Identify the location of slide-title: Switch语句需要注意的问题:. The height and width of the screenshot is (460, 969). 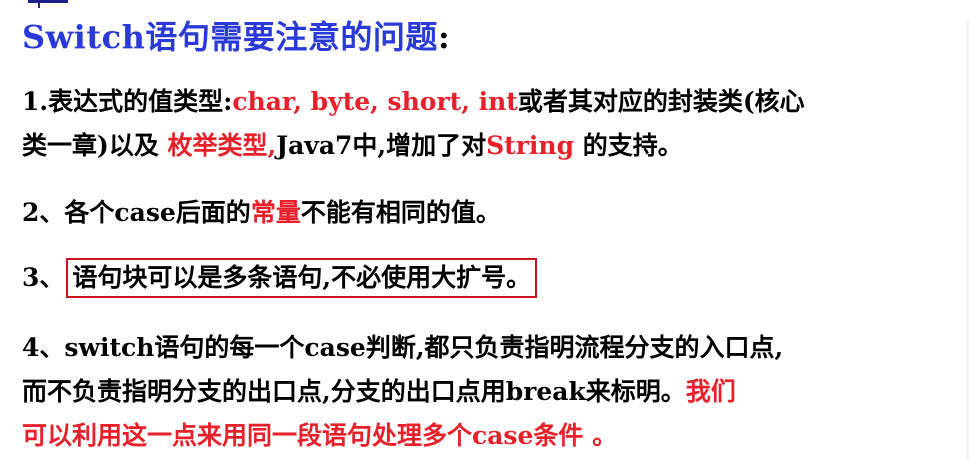
(236, 35).